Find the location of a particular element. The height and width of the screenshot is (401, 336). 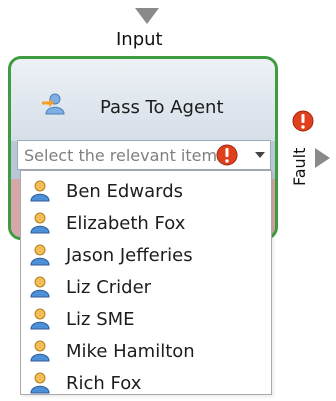

agent-option-liz-sme: Liz SME is located at coordinates (146, 319).